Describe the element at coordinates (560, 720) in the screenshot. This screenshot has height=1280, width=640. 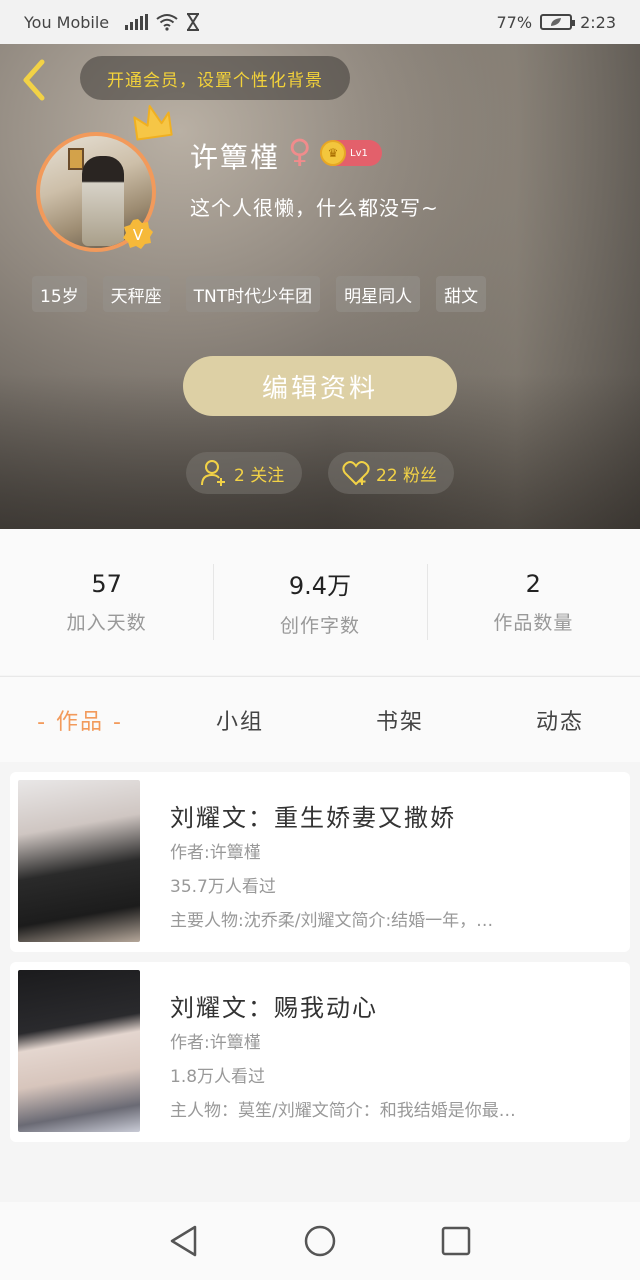
I see `tab-activity: 动态` at that location.